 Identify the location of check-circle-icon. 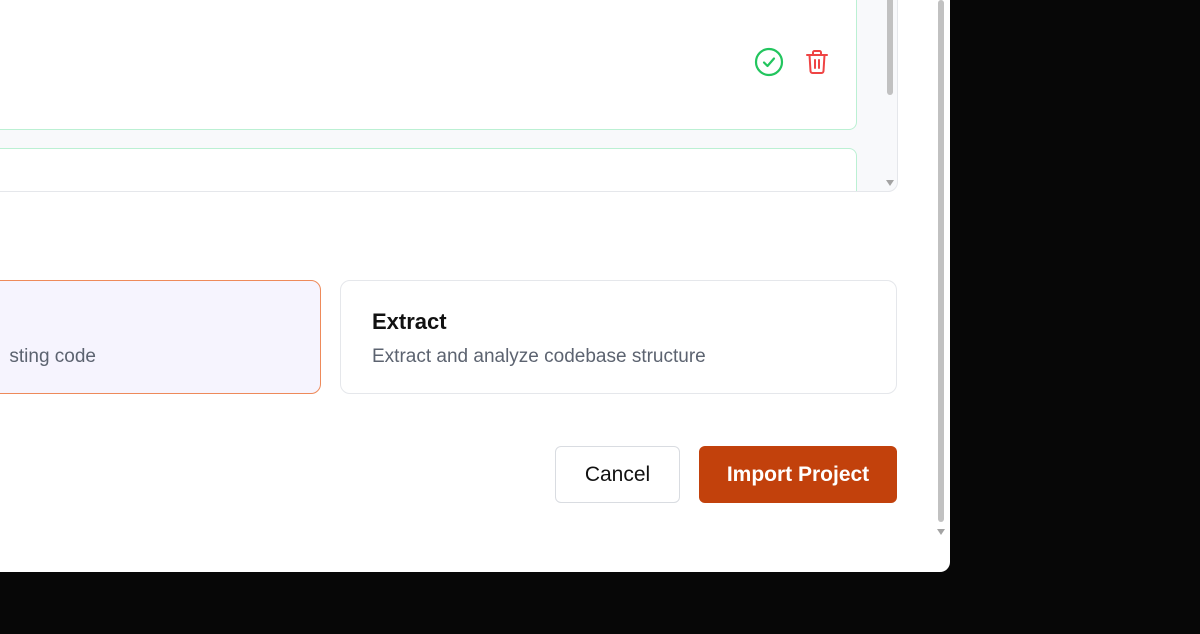
(769, 62).